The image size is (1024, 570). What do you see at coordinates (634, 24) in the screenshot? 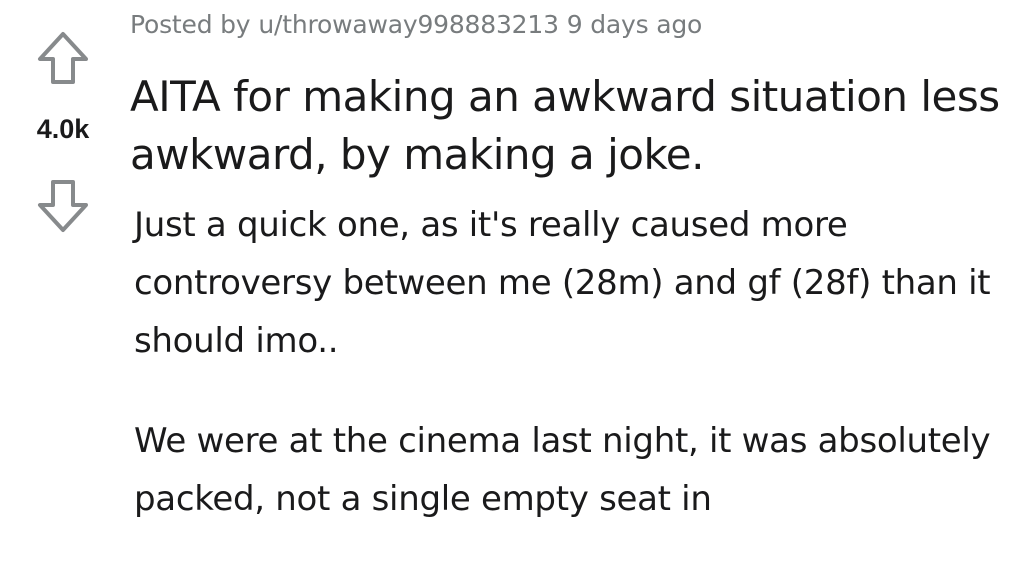
I see `post-time: 9 days ago` at bounding box center [634, 24].